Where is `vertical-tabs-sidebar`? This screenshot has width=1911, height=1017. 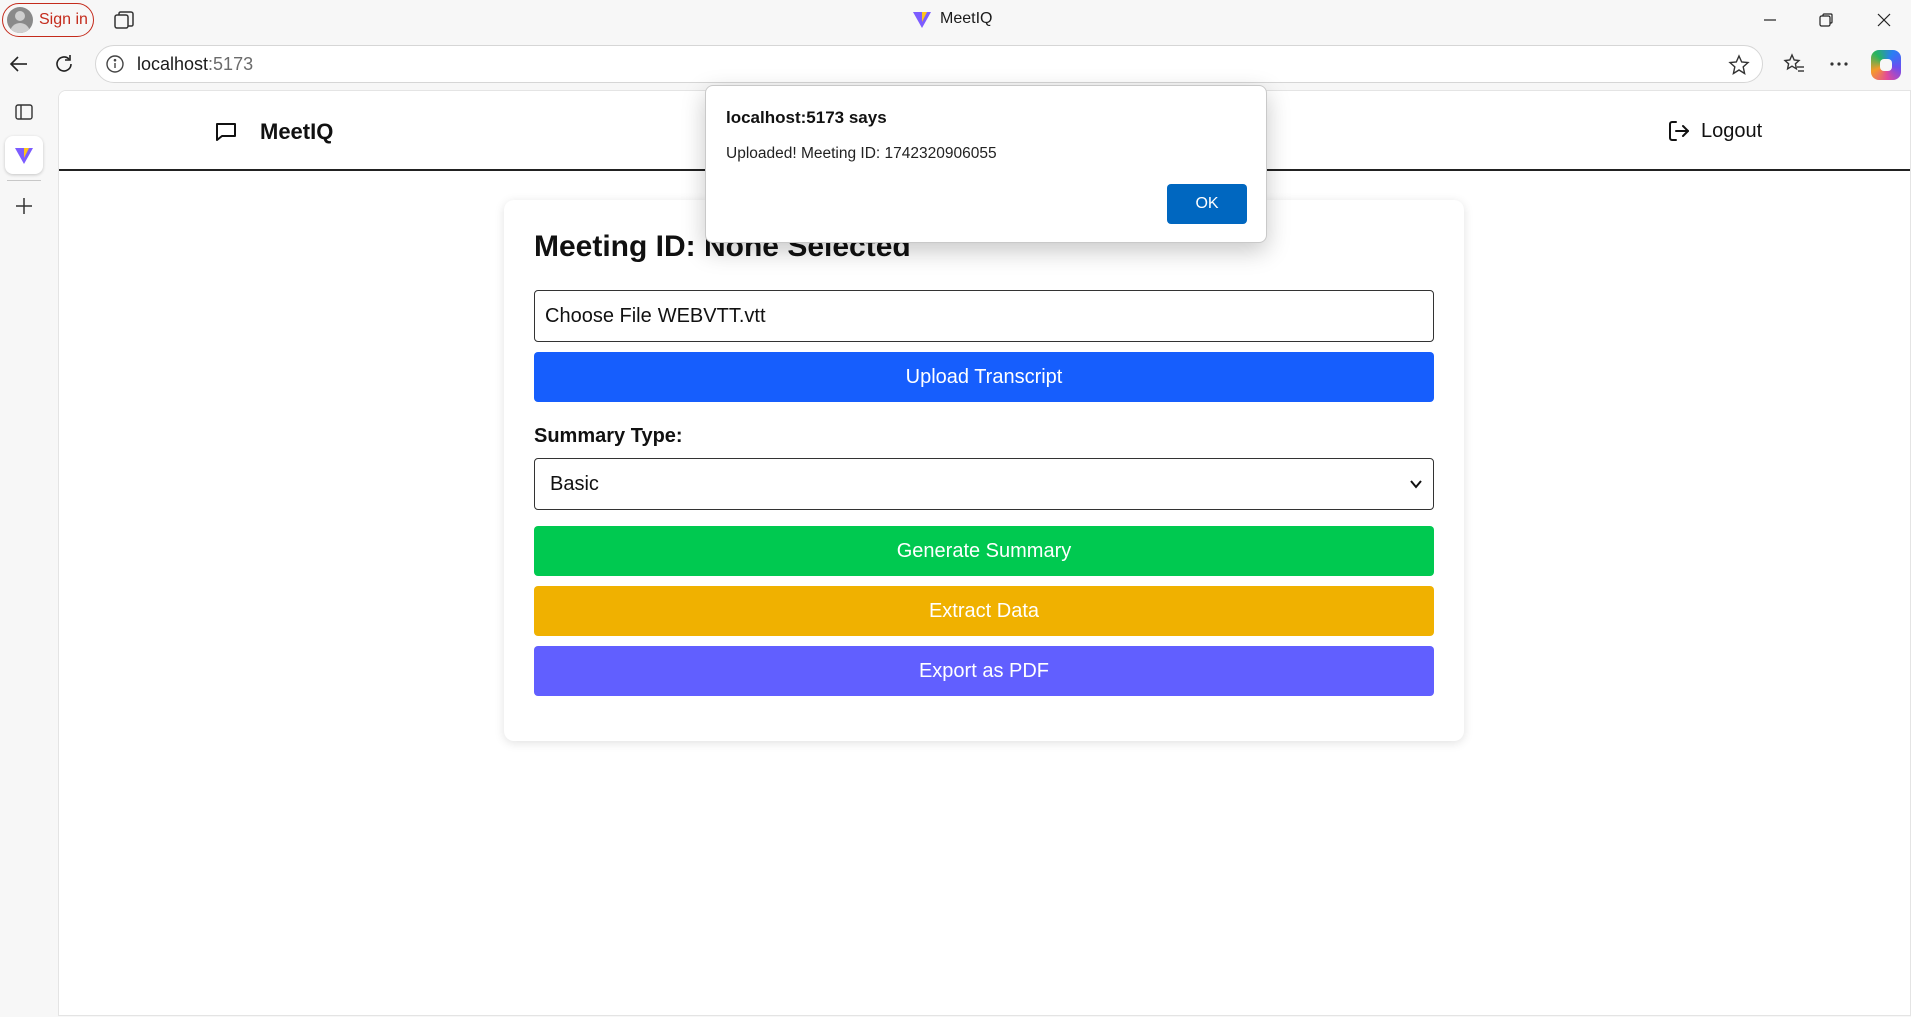
vertical-tabs-sidebar is located at coordinates (24, 552).